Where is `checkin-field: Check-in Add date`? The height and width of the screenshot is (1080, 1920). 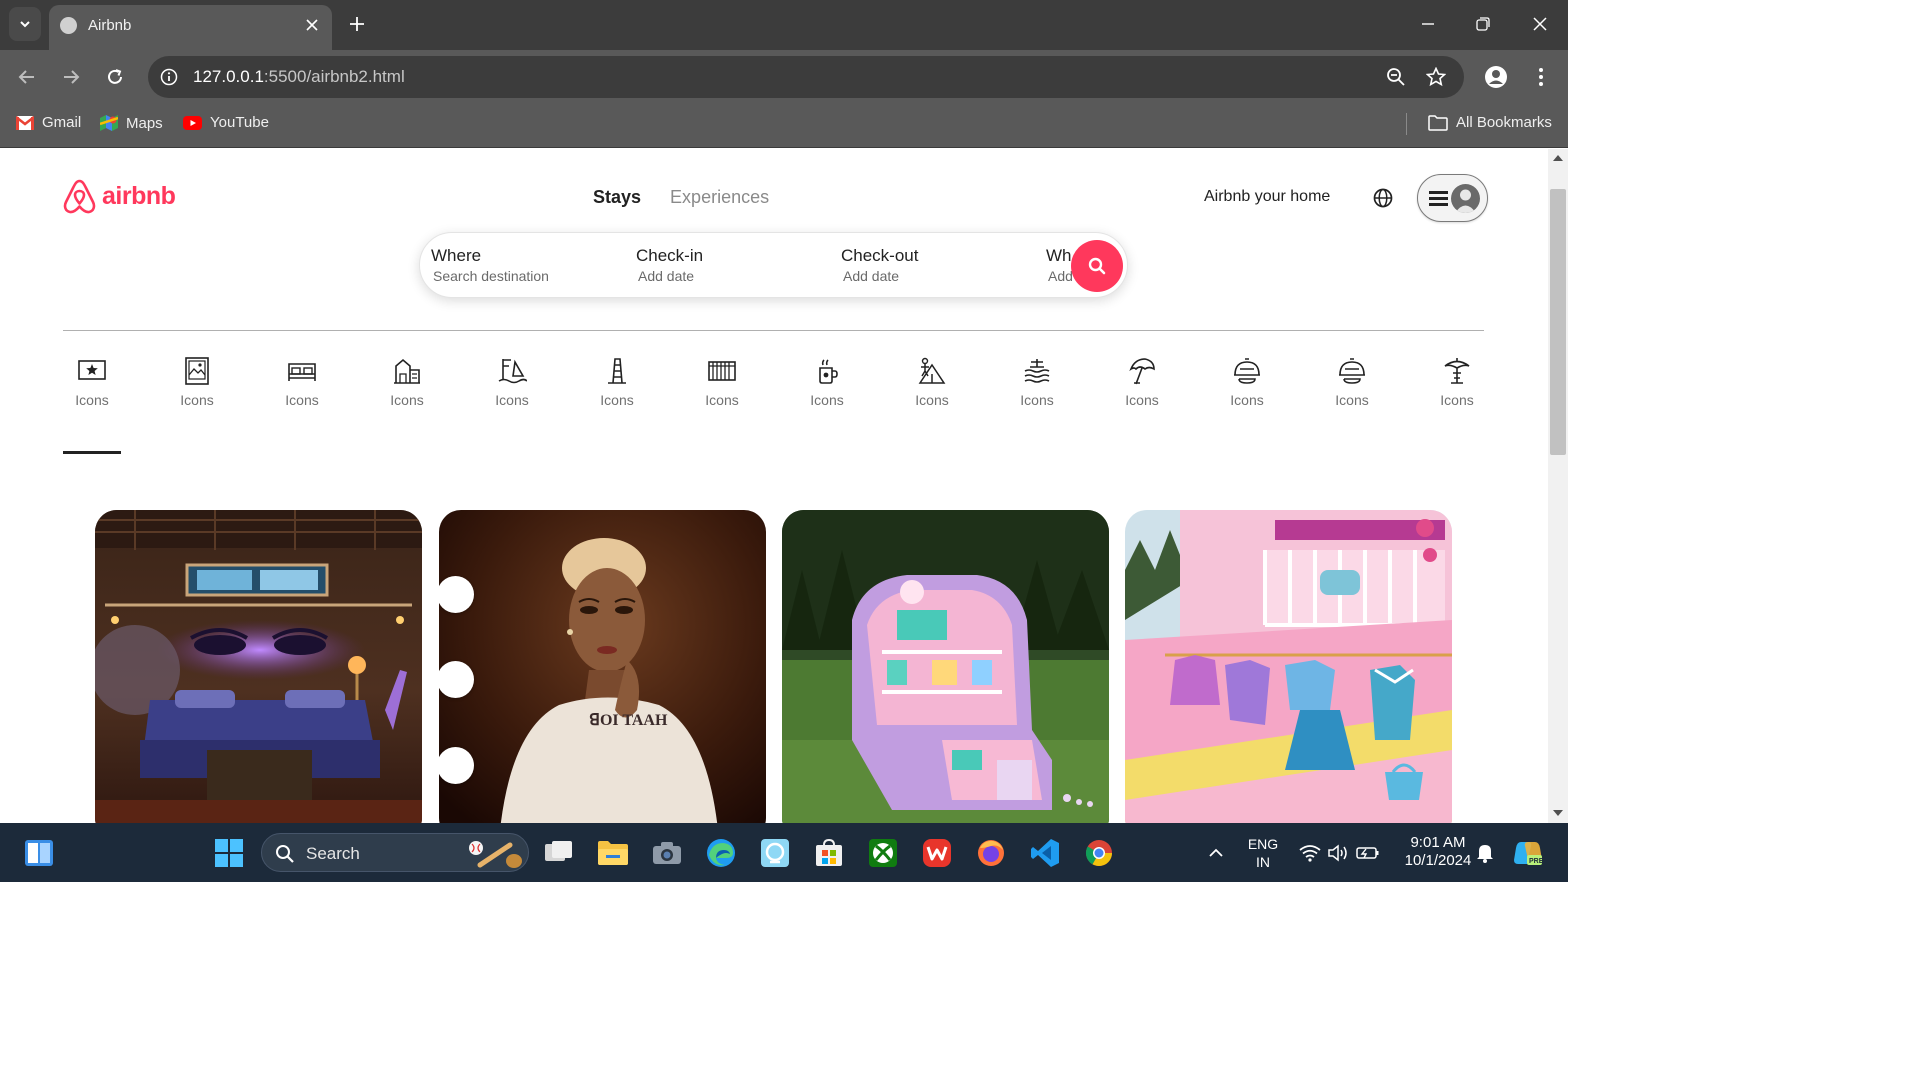 checkin-field: Check-in Add date is located at coordinates (669, 265).